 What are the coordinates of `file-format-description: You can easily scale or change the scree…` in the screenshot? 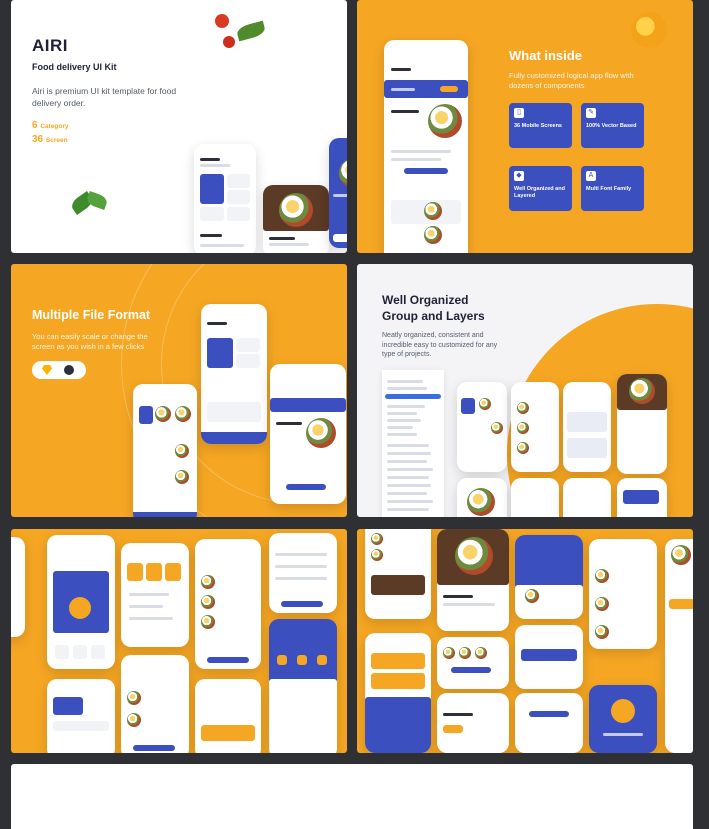 It's located at (90, 341).